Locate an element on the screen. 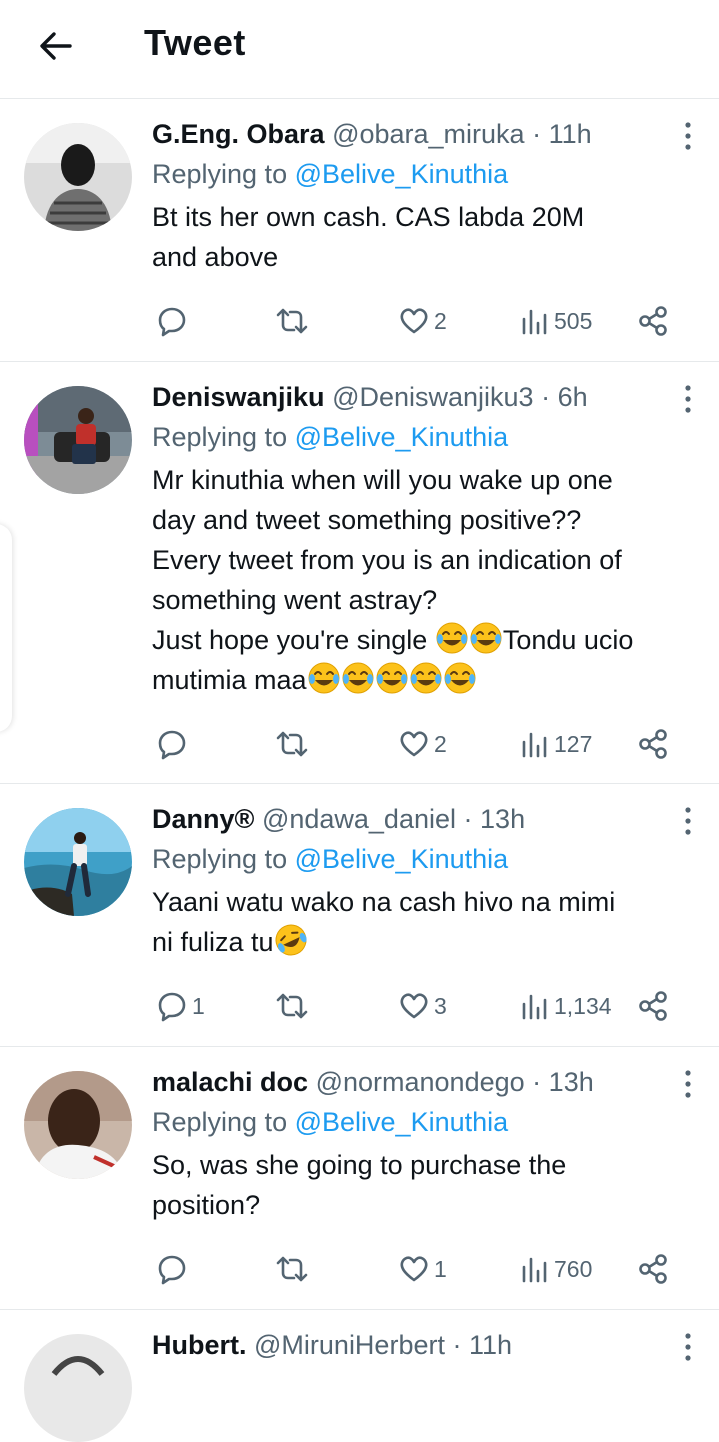 This screenshot has height=1442, width=719. action-bar: 1 3 1,134 is located at coordinates (415, 1006).